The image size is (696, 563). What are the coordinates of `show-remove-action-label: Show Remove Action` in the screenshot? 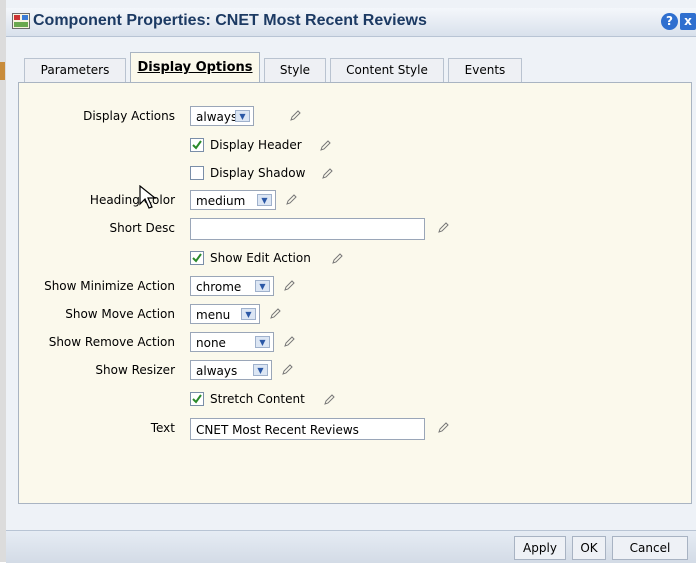 It's located at (111, 342).